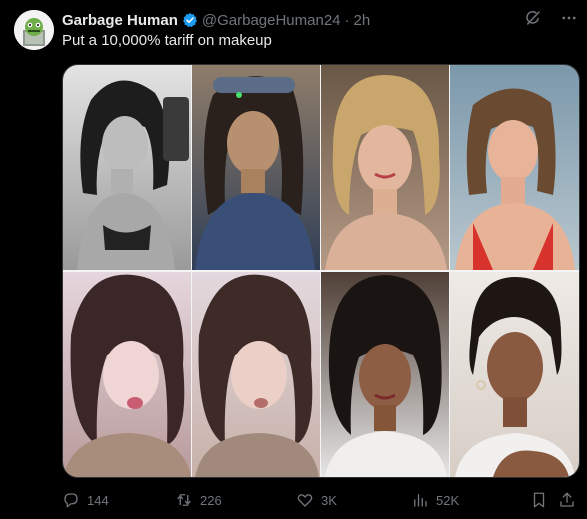 This screenshot has width=587, height=519. Describe the element at coordinates (127, 167) in the screenshot. I see `photo-1-makeup` at that location.